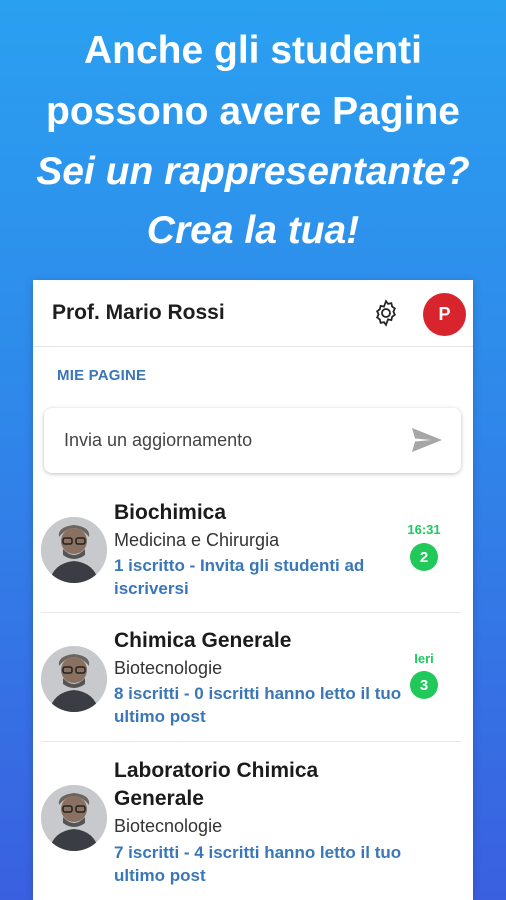 This screenshot has width=506, height=900. Describe the element at coordinates (424, 685) in the screenshot. I see `unread-count-badge: 3` at that location.